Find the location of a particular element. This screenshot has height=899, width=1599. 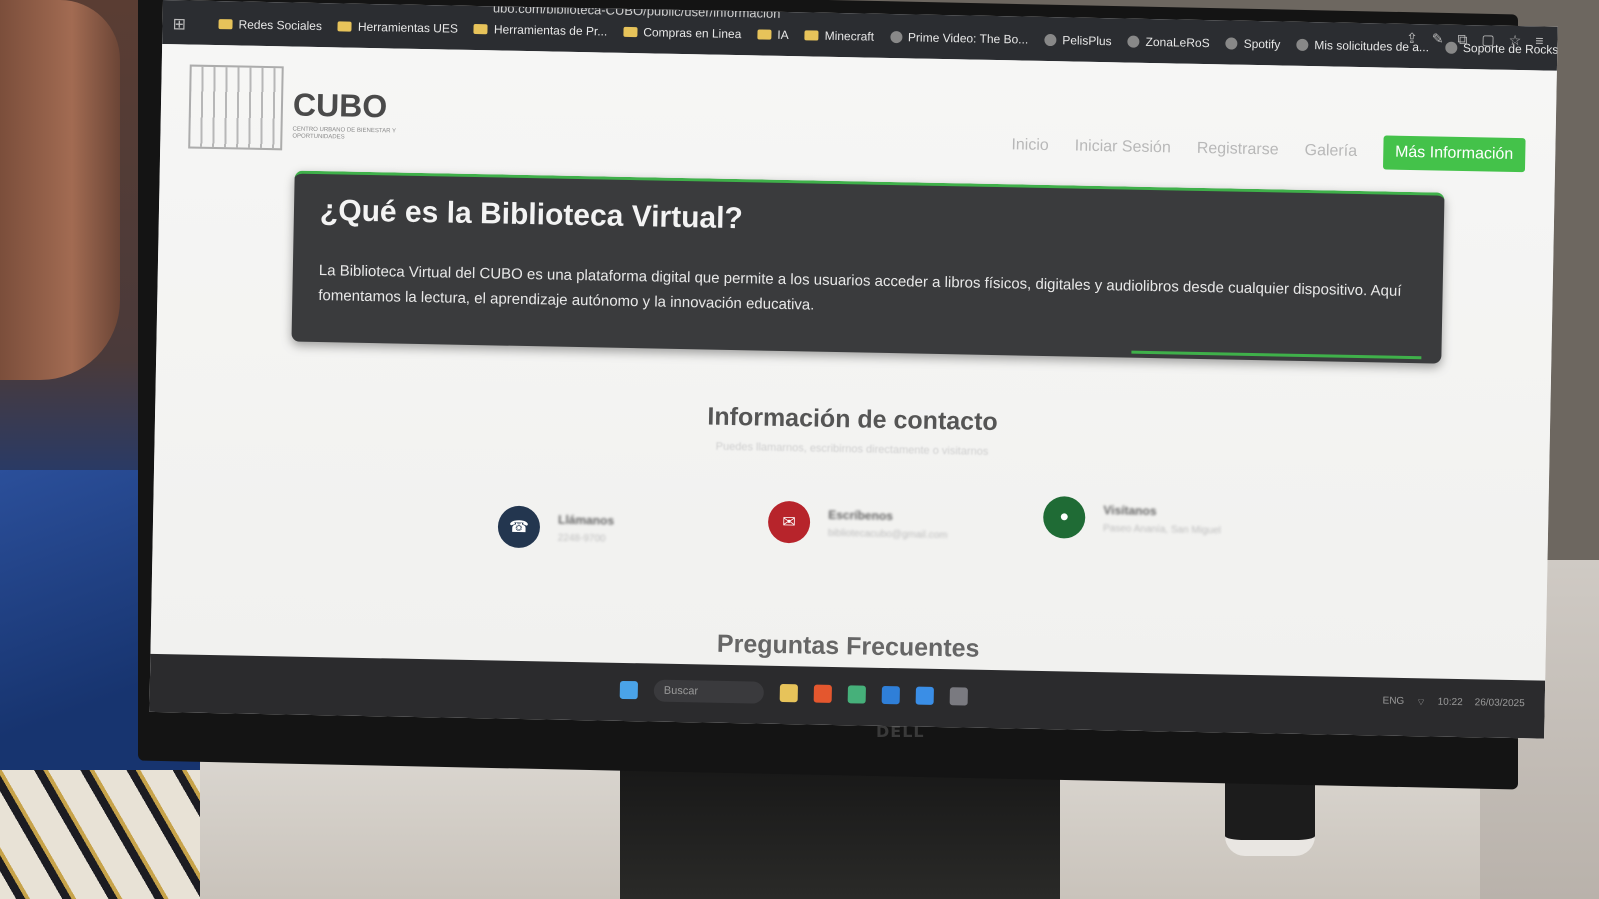

contact-email: ✉ Escríbenos bibliotecacubo@gmail.com is located at coordinates (857, 523).